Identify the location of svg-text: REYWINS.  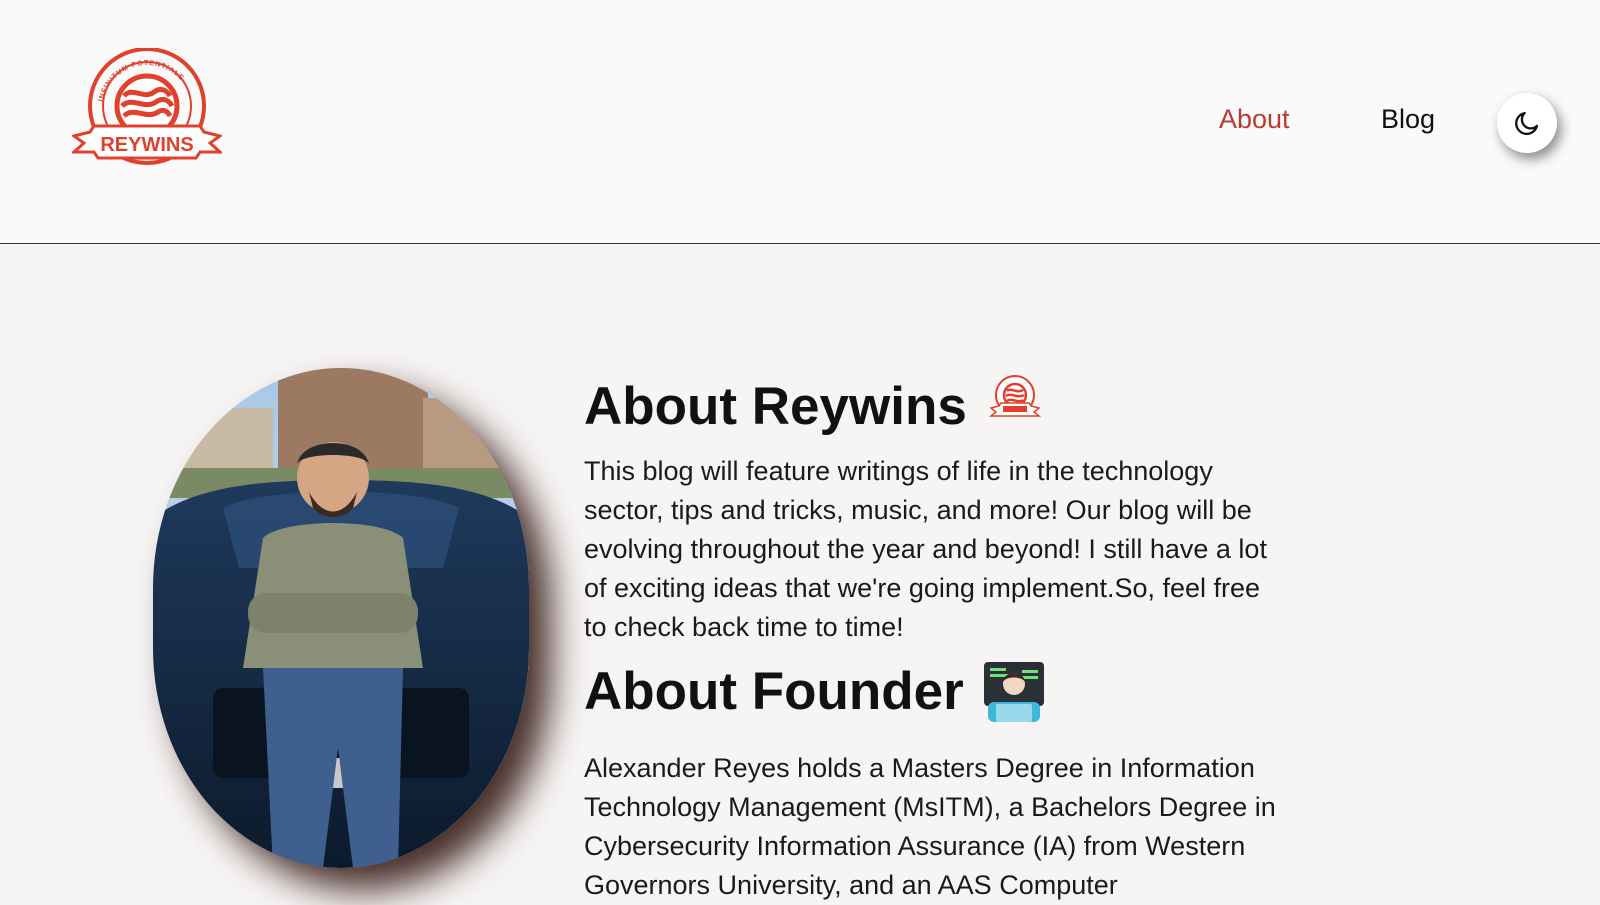
(146, 145).